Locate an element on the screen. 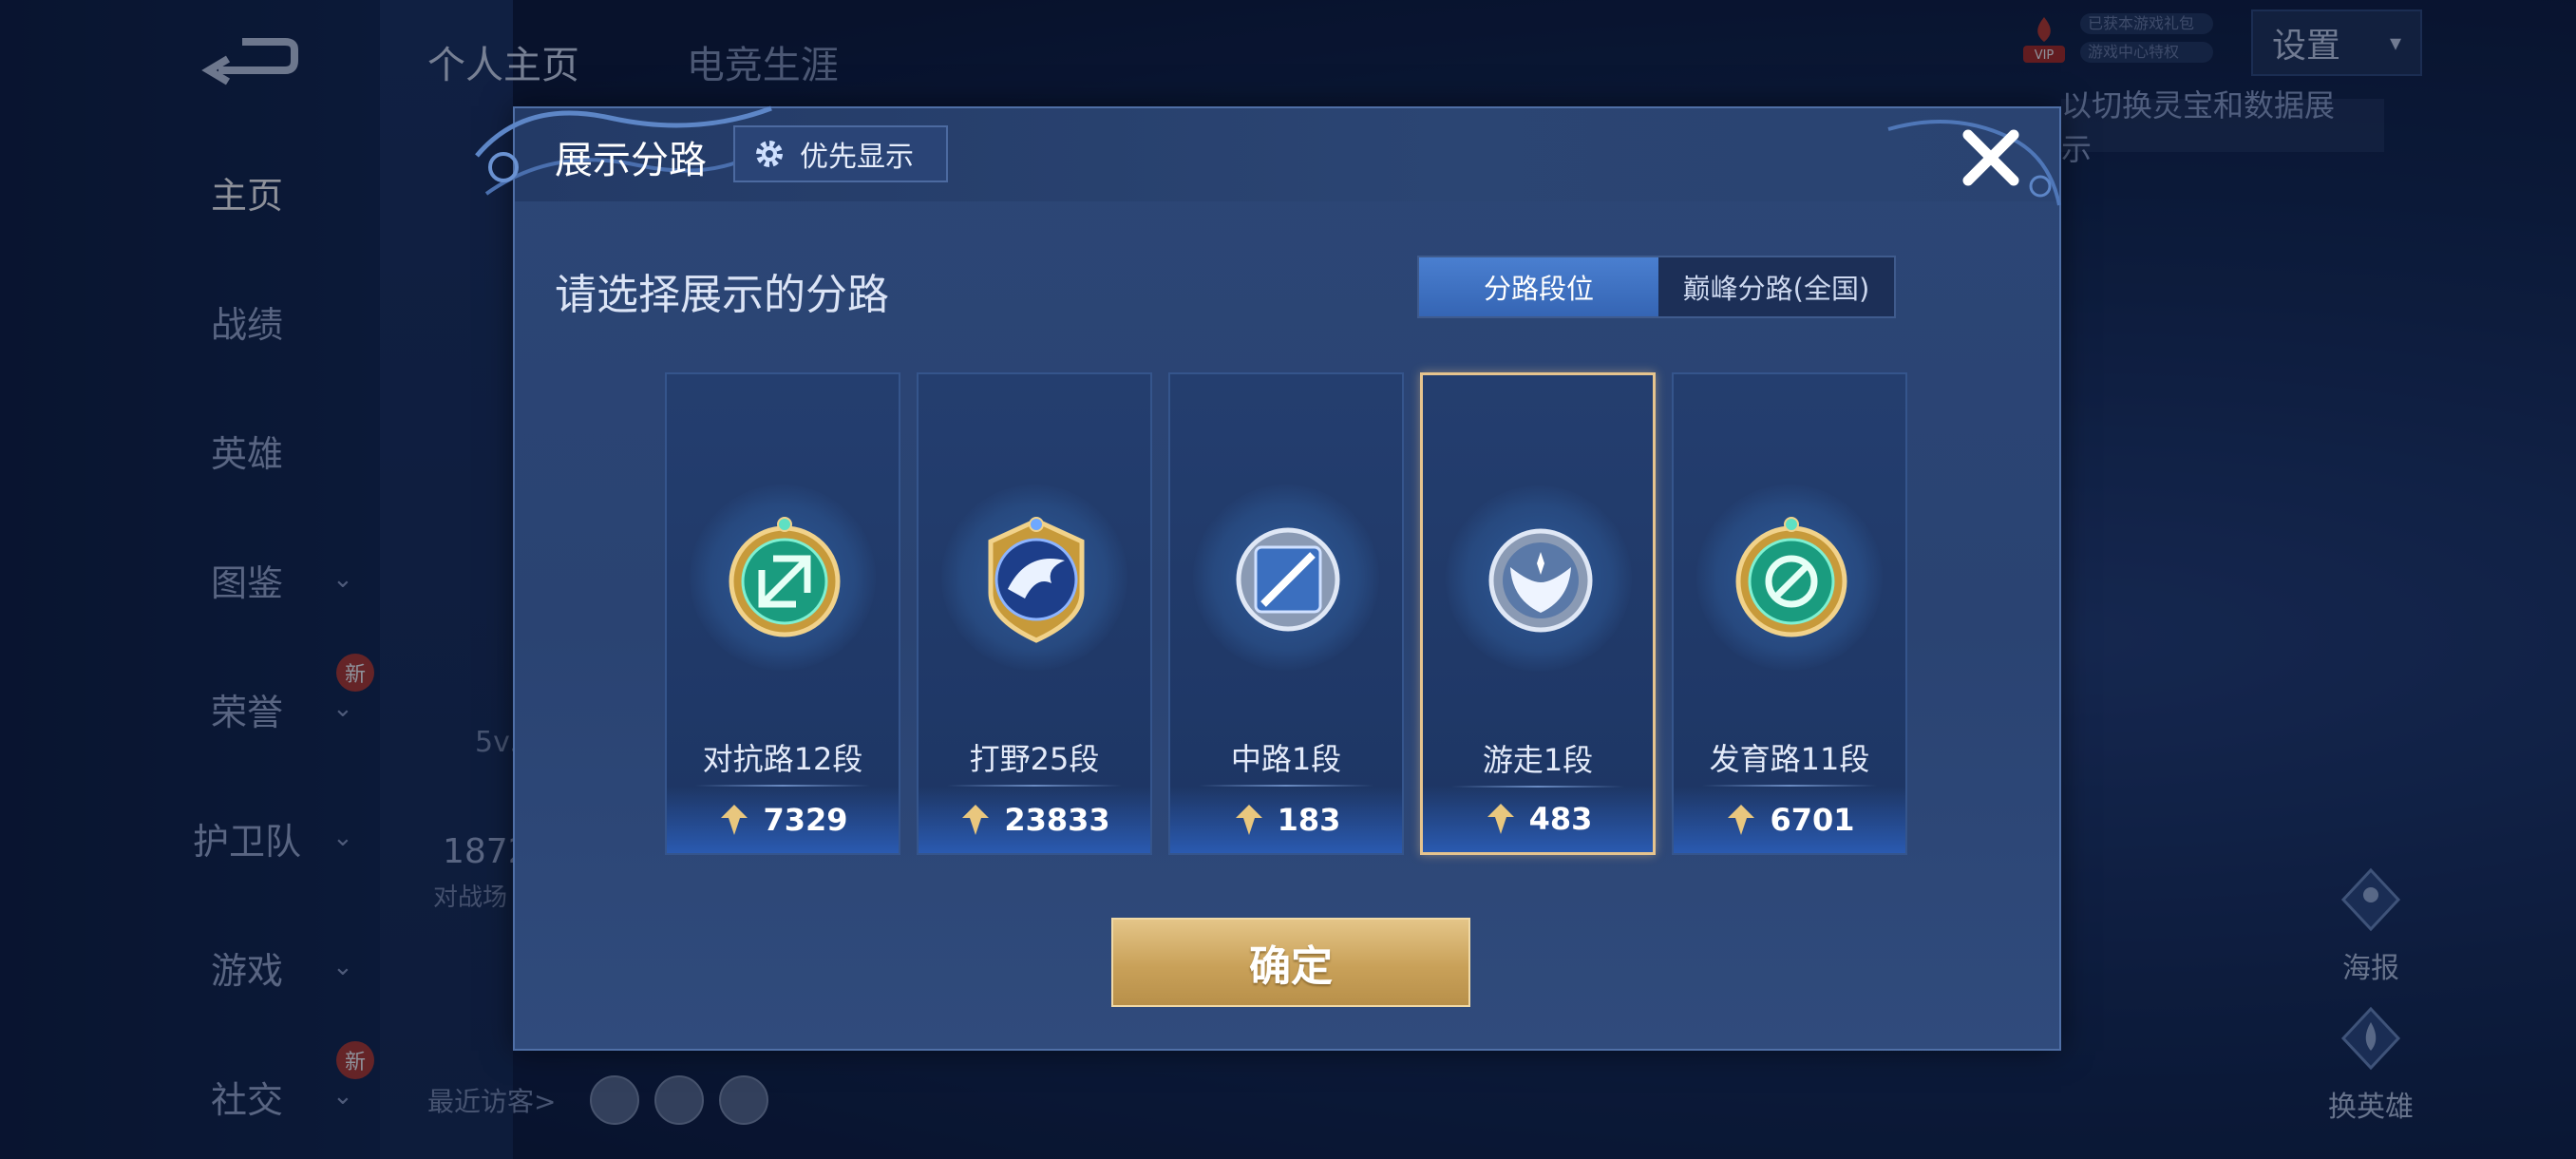  select-lane-prompt: 请选择展示的分路 is located at coordinates (722, 295).